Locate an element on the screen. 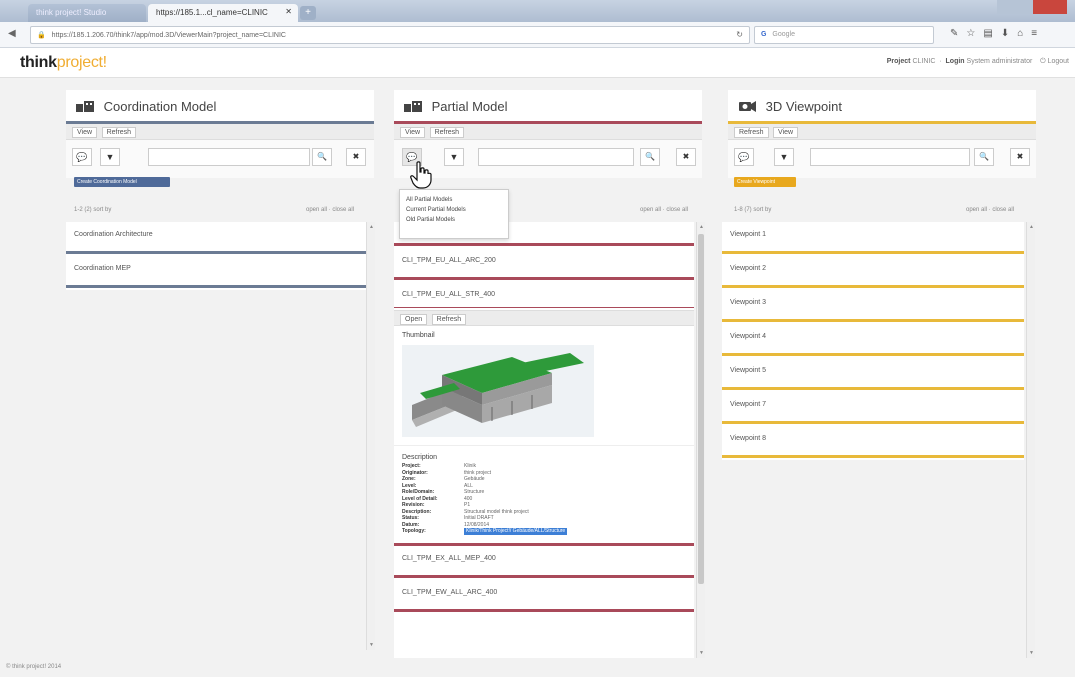  list-item: CLI_TPM_EW_ALL_ARC_400 is located at coordinates (544, 595).